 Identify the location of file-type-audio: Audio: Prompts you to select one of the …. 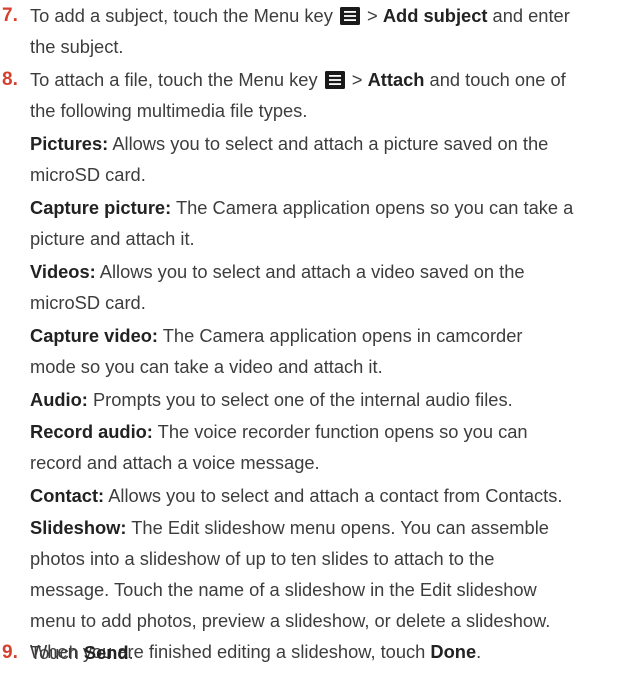
(271, 399).